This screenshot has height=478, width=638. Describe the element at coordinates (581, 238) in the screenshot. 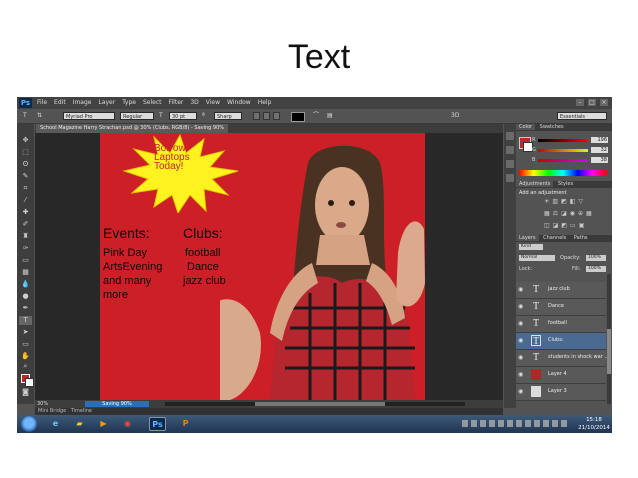

I see `tab-paths: Paths` at that location.